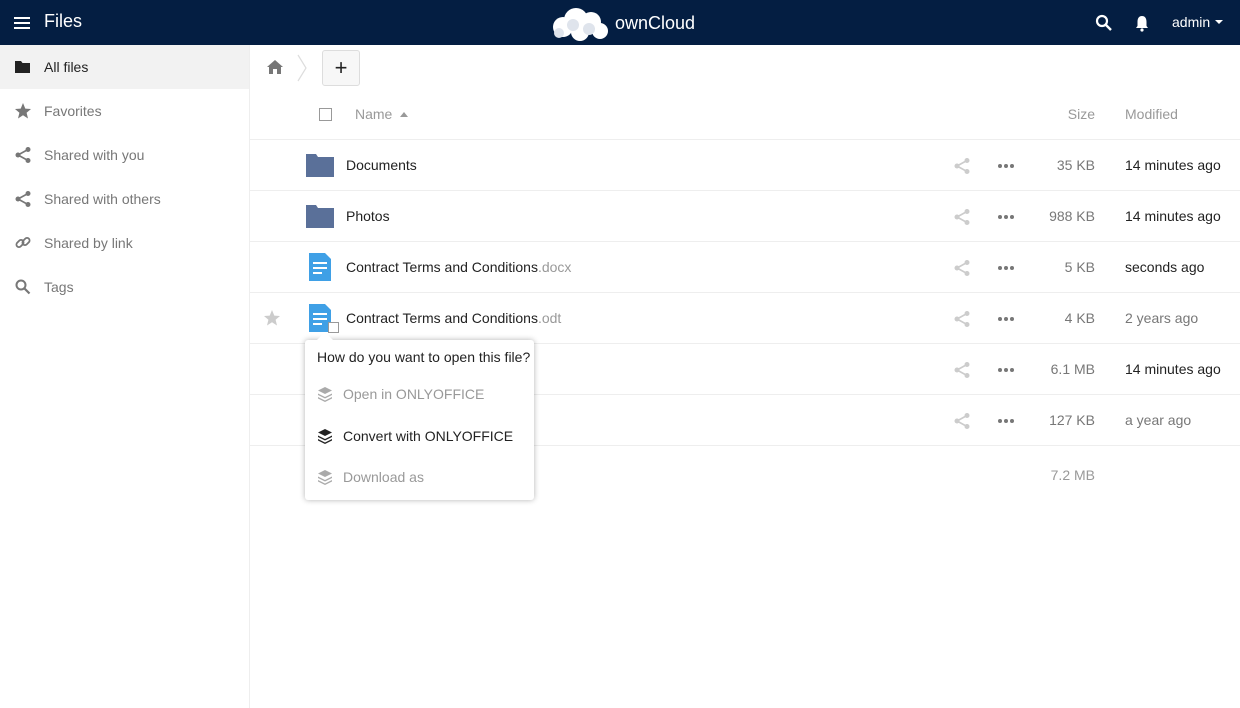 The width and height of the screenshot is (1240, 708). What do you see at coordinates (1079, 318) in the screenshot?
I see `file-size: 4 KB` at bounding box center [1079, 318].